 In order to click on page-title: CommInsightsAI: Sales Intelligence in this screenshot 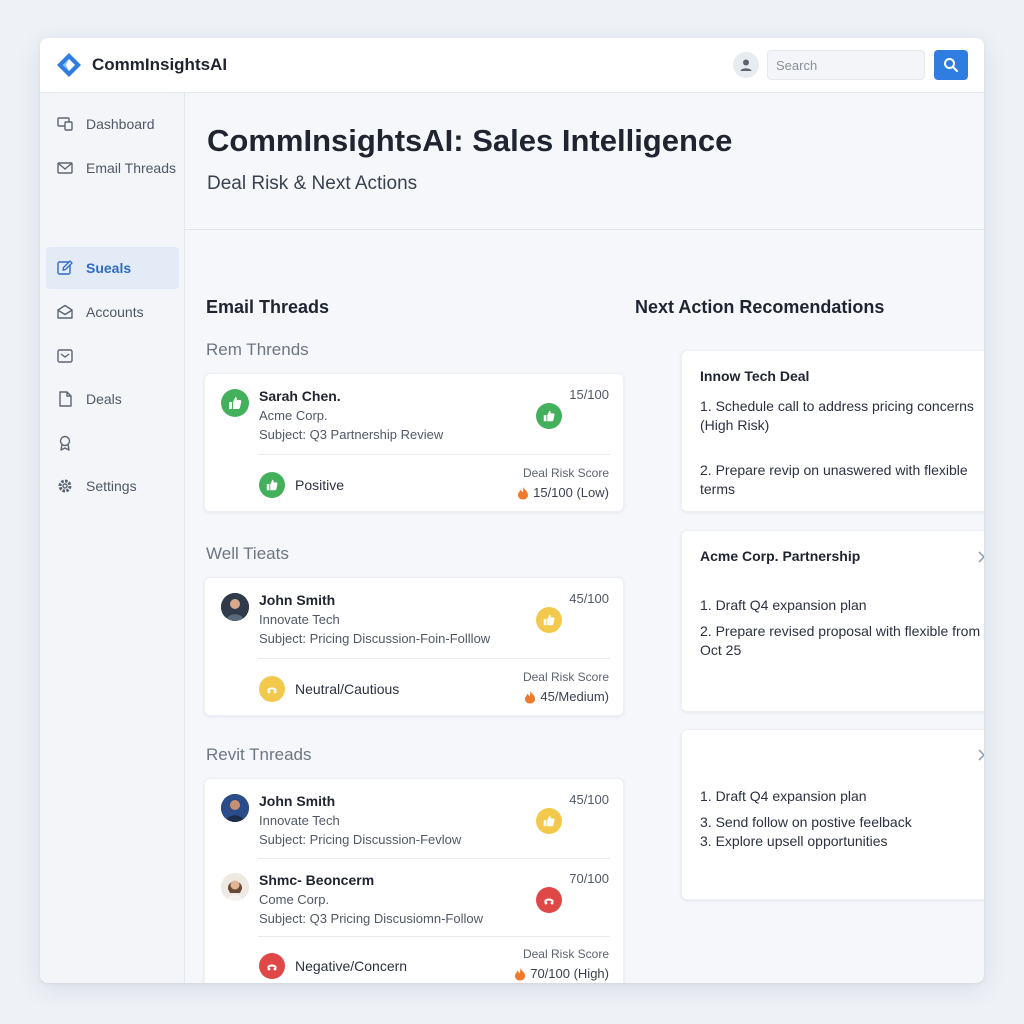, I will do `click(470, 140)`.